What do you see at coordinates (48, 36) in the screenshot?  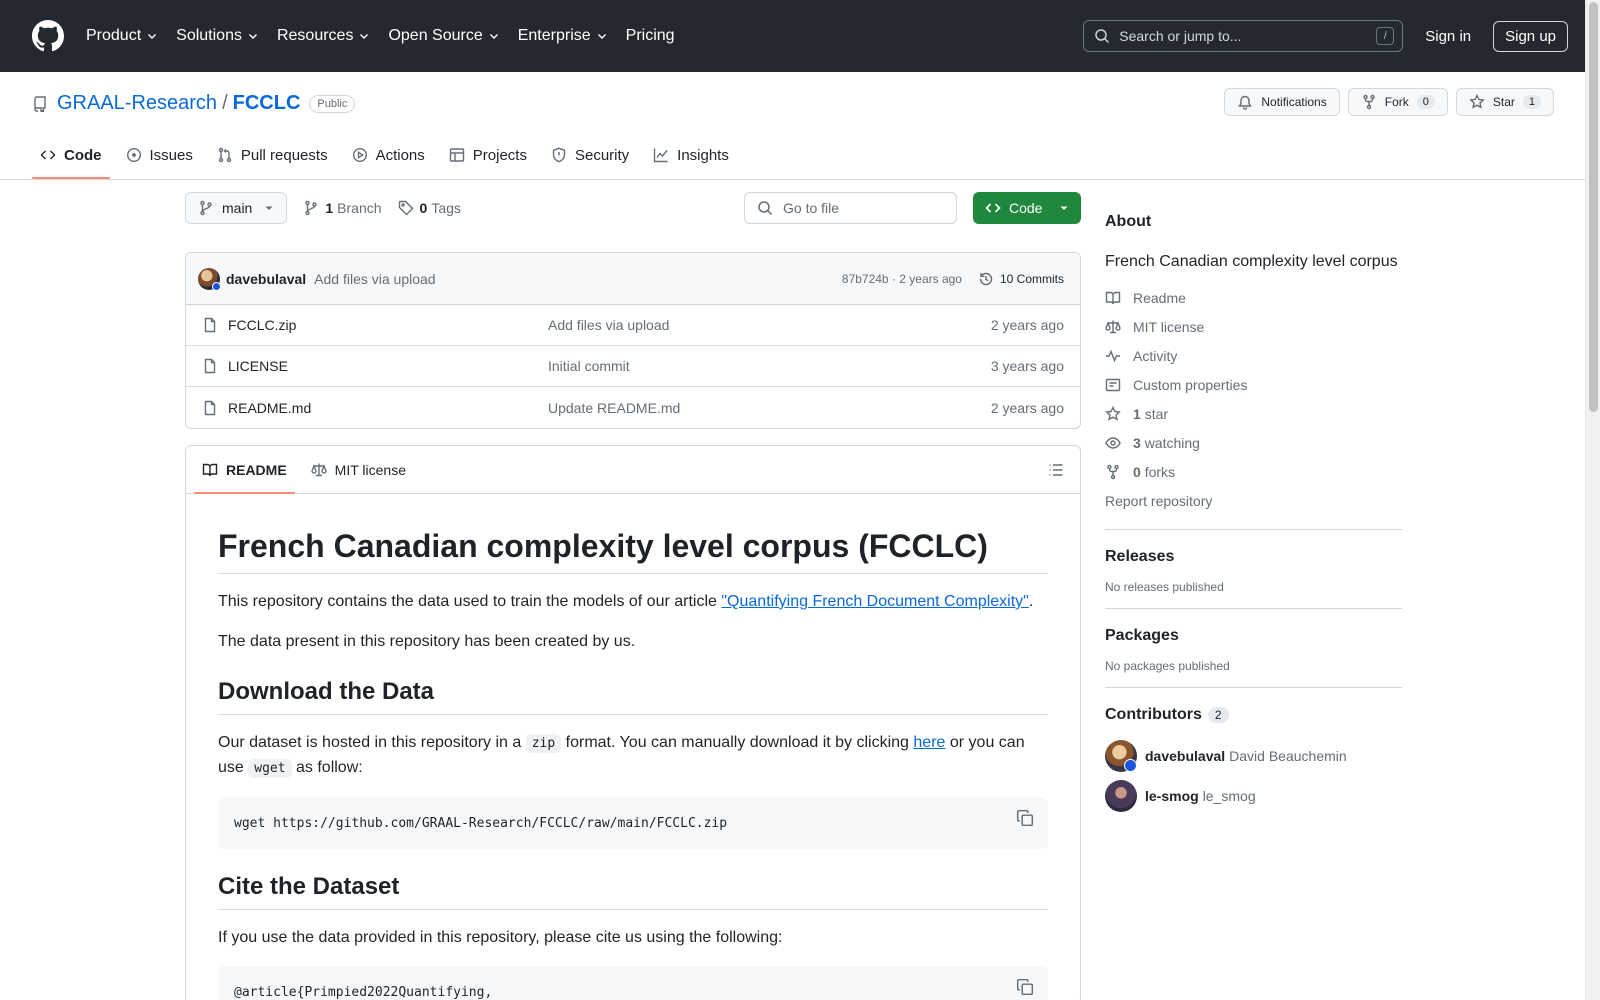 I see `github-logo-icon` at bounding box center [48, 36].